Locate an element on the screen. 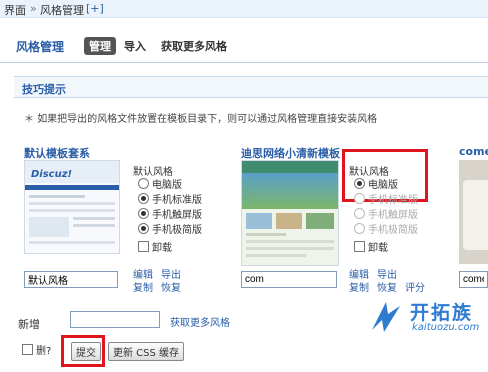  tips-section-header: 技巧提示 is located at coordinates (251, 87).